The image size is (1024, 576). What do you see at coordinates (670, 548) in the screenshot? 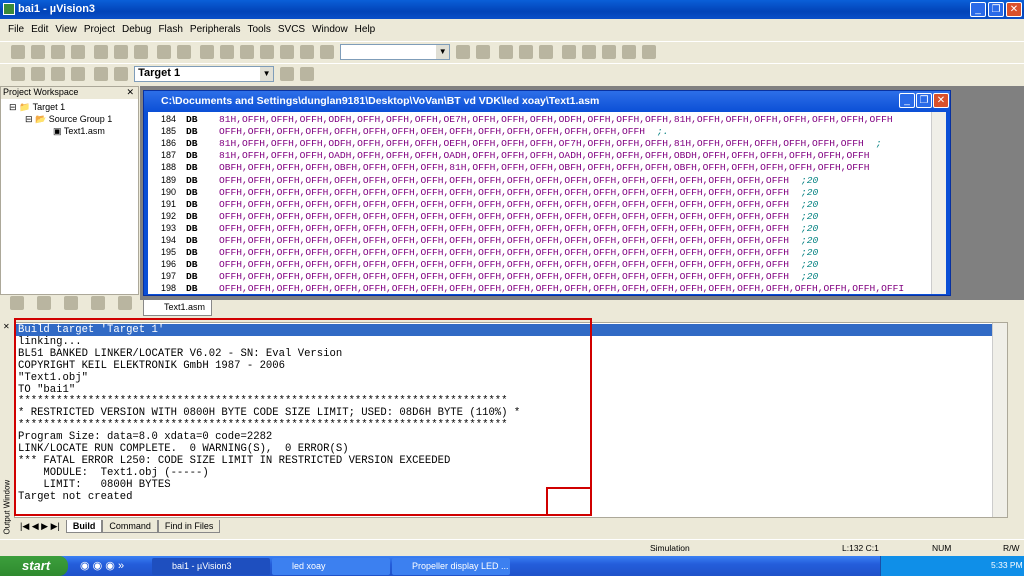
I see `status-mode: Simulation` at bounding box center [670, 548].